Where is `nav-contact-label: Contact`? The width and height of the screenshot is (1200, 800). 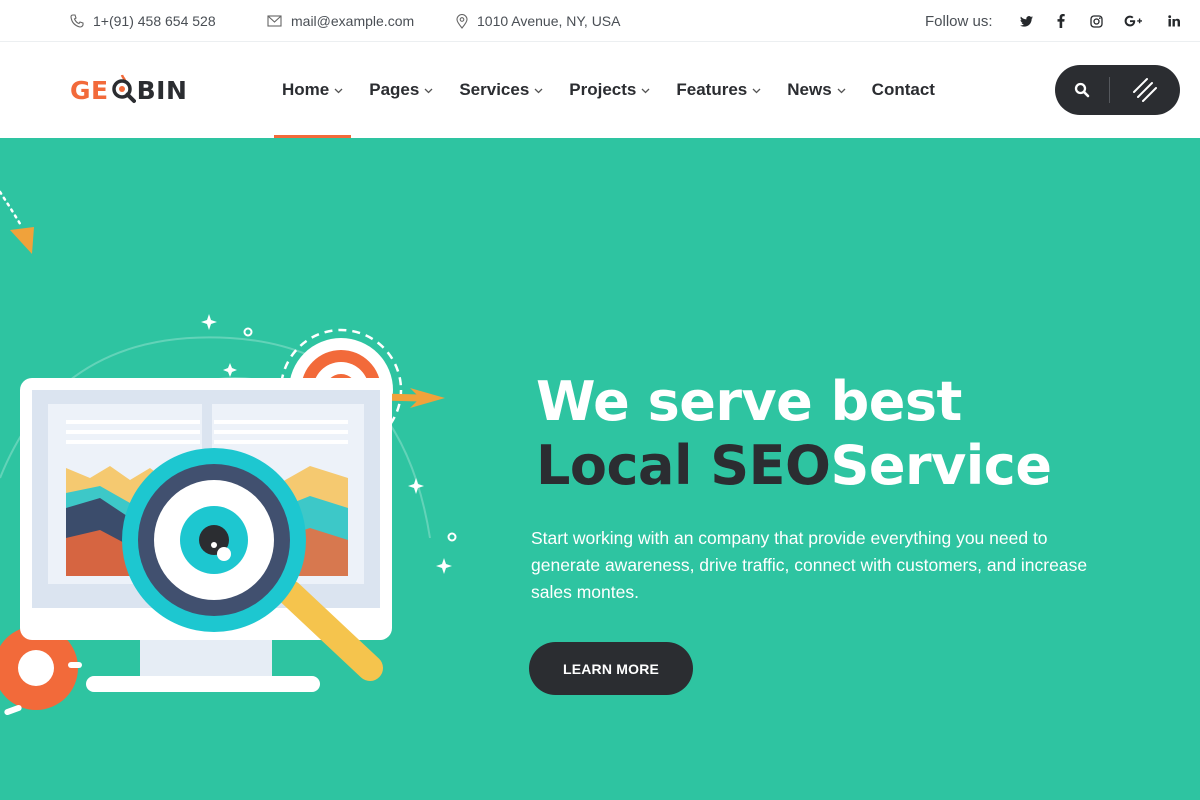
nav-contact-label: Contact is located at coordinates (903, 89).